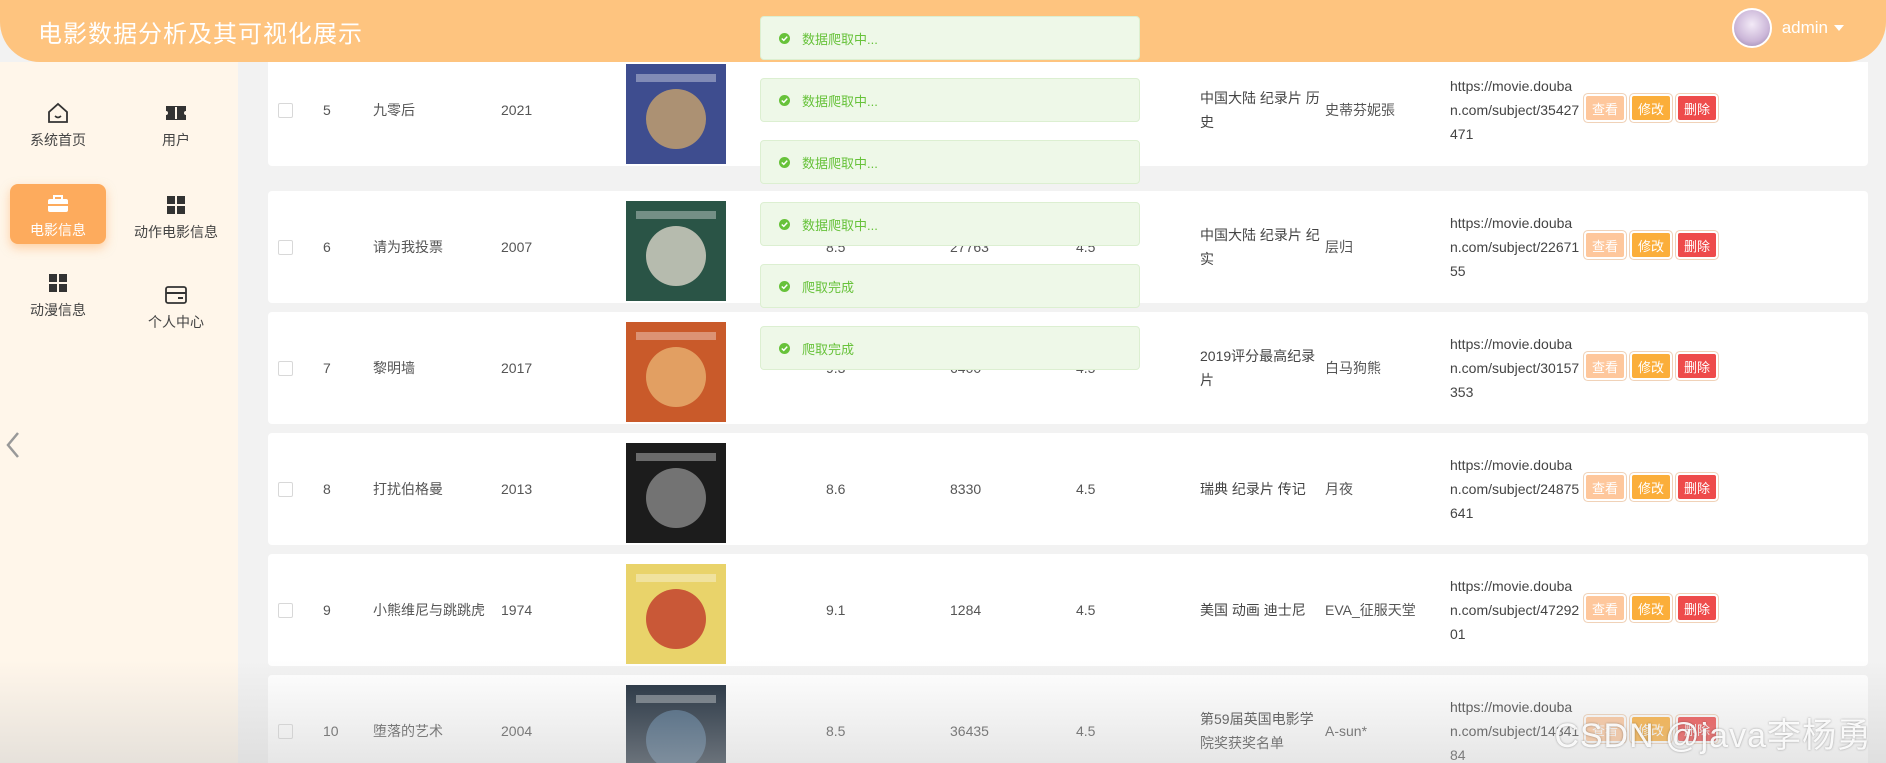 This screenshot has width=1886, height=763. Describe the element at coordinates (517, 610) in the screenshot. I see `release-year: 1974` at that location.